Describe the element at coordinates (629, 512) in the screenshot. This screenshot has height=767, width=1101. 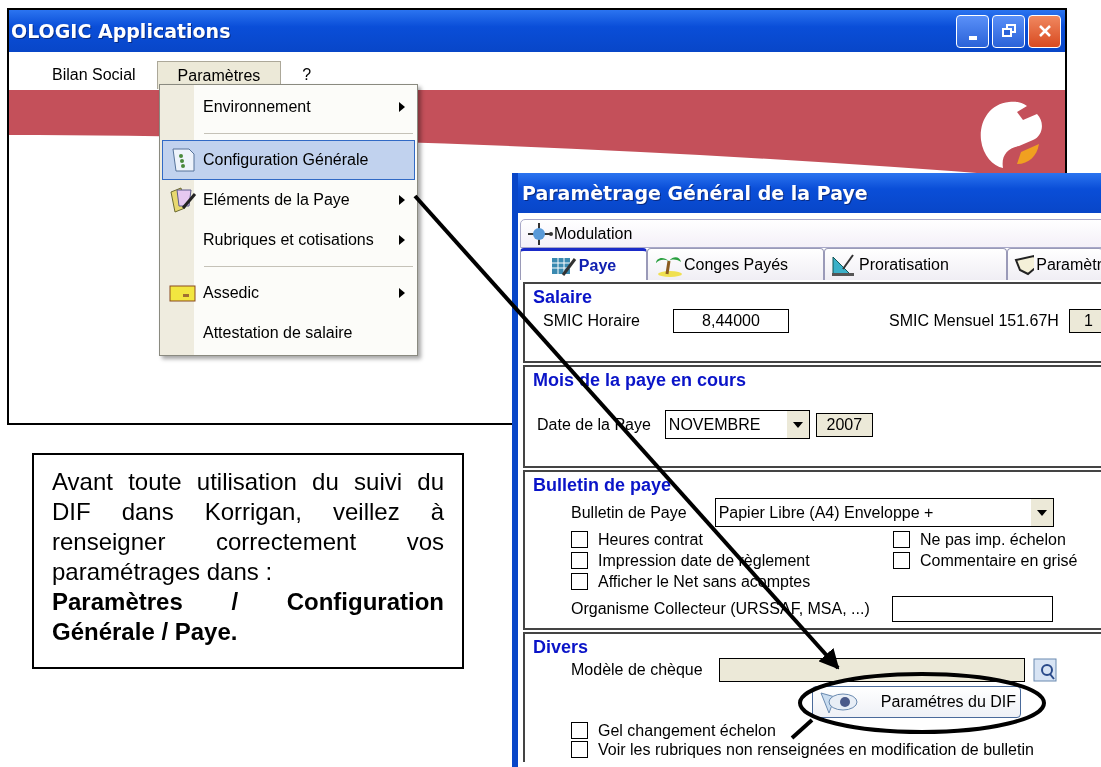
I see `field-label: Bulletin de Paye` at that location.